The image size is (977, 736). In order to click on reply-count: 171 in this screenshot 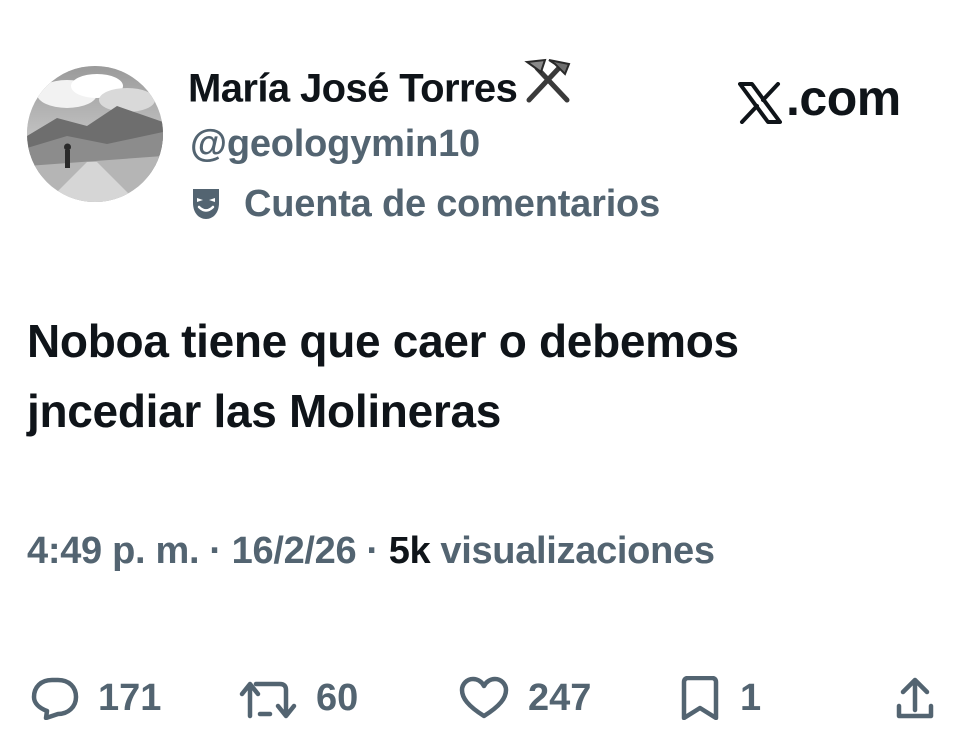, I will do `click(130, 697)`.